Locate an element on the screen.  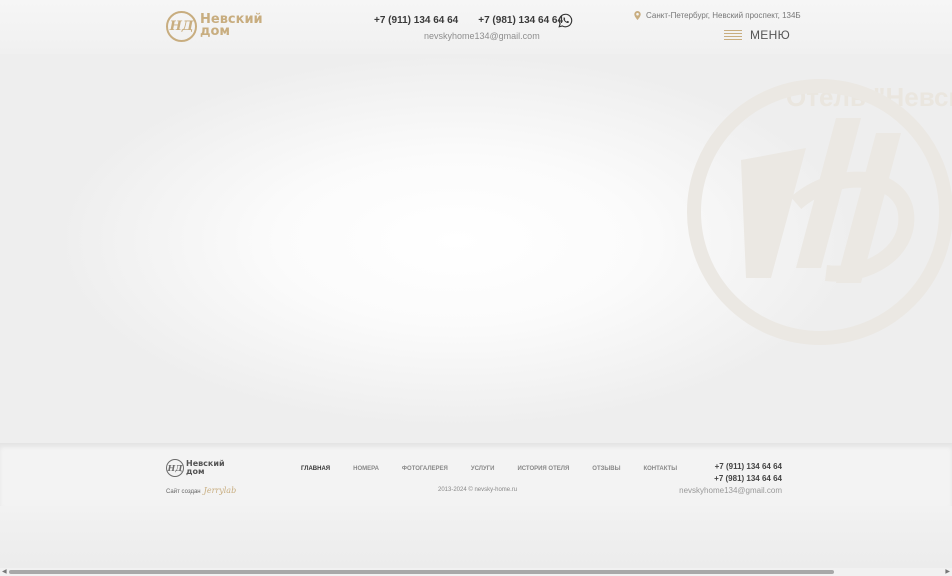
logo-mark-icon: НД is located at coordinates (181, 26).